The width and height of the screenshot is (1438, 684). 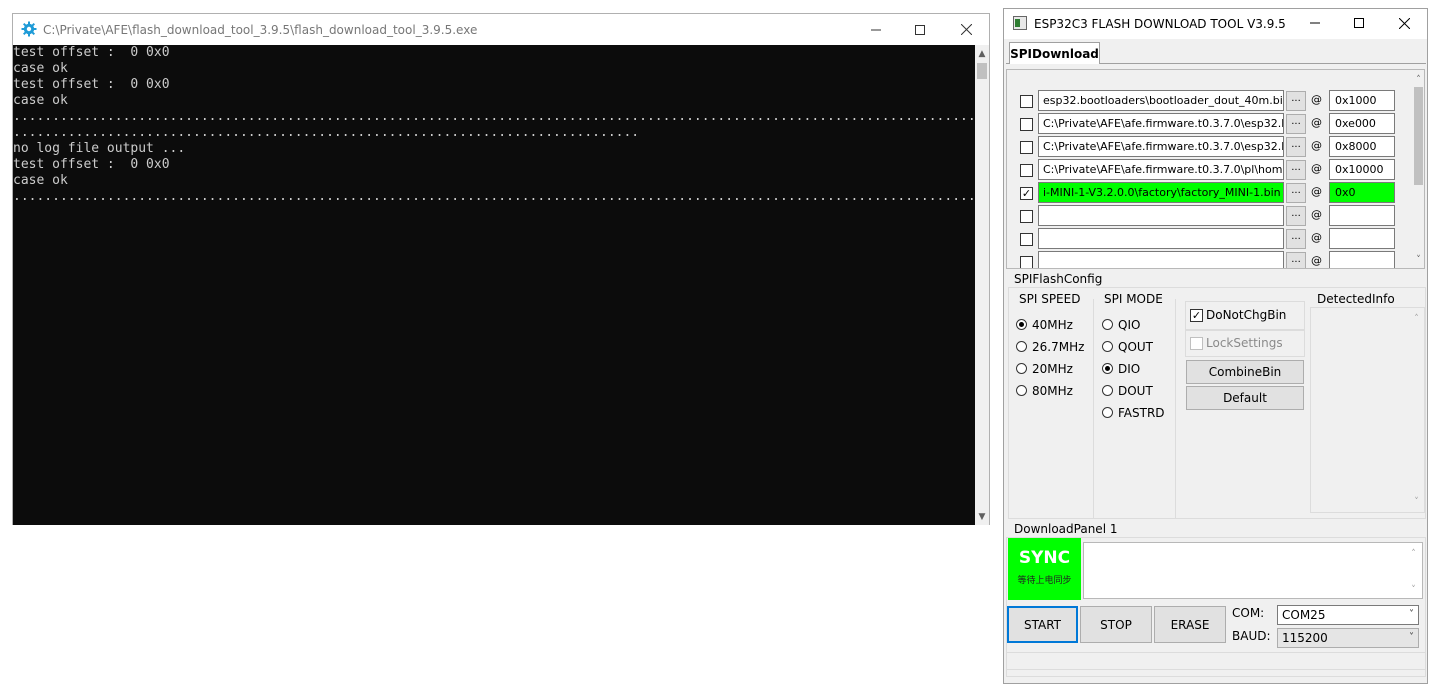 I want to click on combine-bin-button: CombineBin, so click(x=1245, y=372).